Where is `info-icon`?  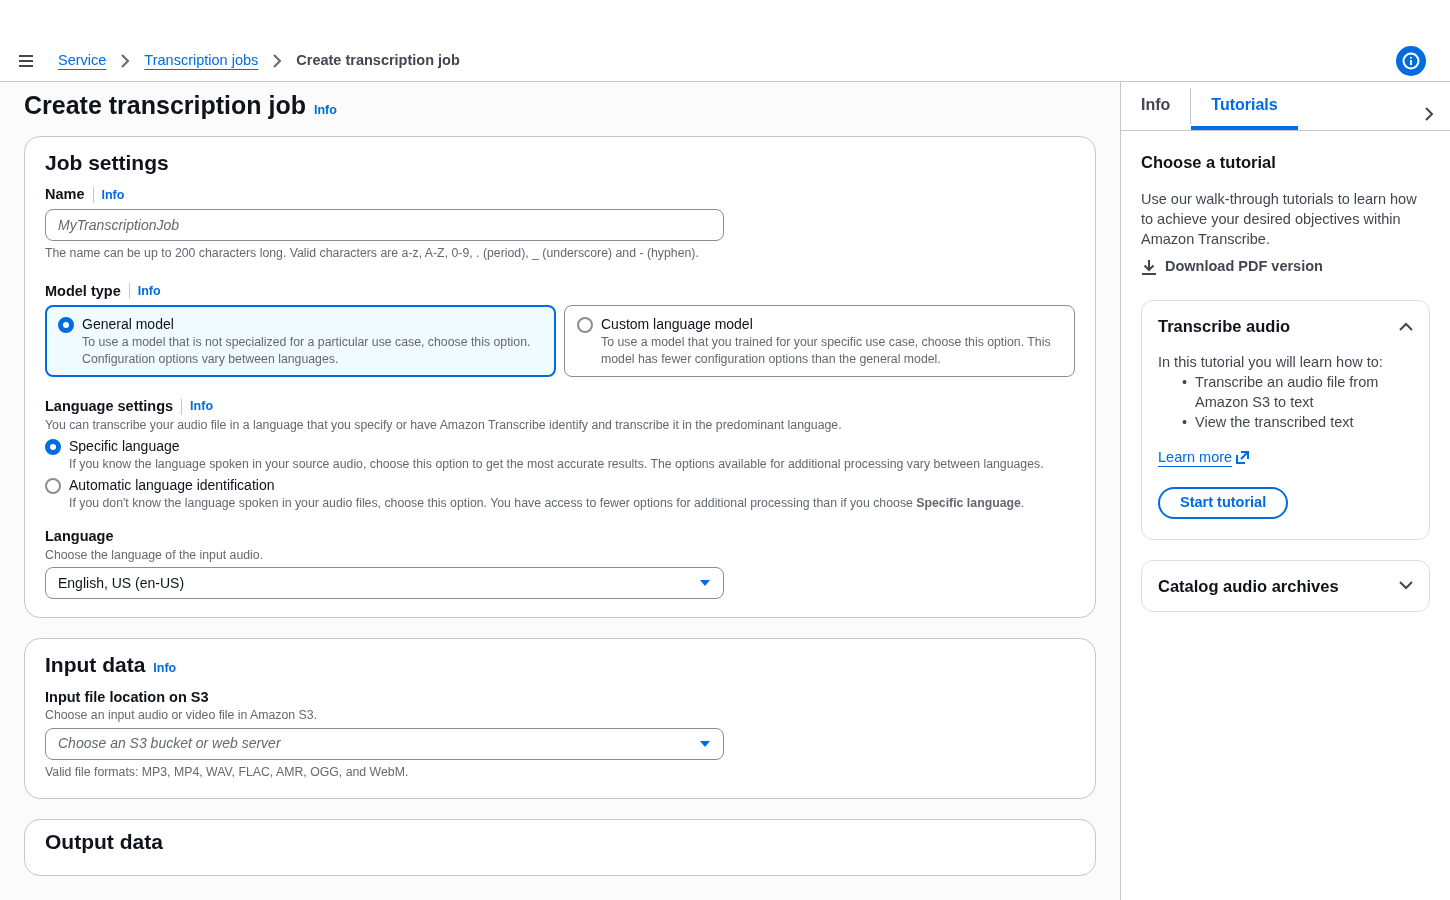 info-icon is located at coordinates (1411, 60).